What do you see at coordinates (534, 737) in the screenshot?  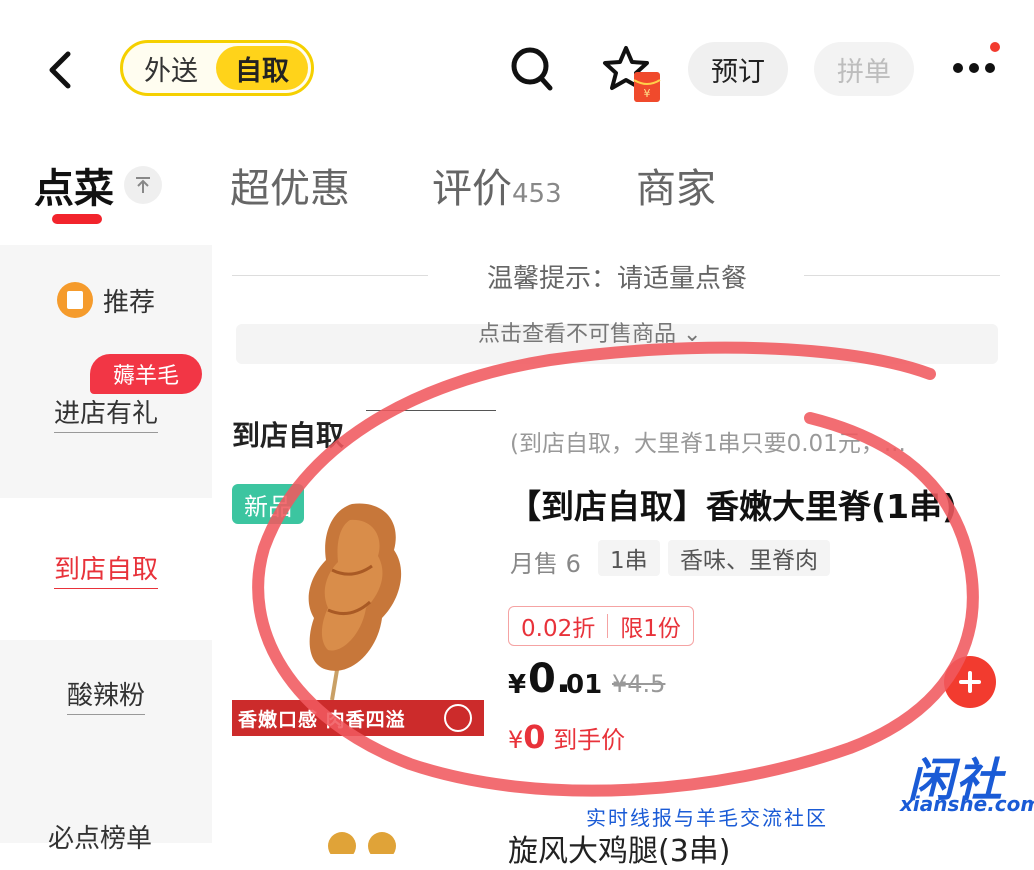 I see `final-price-value: 0` at bounding box center [534, 737].